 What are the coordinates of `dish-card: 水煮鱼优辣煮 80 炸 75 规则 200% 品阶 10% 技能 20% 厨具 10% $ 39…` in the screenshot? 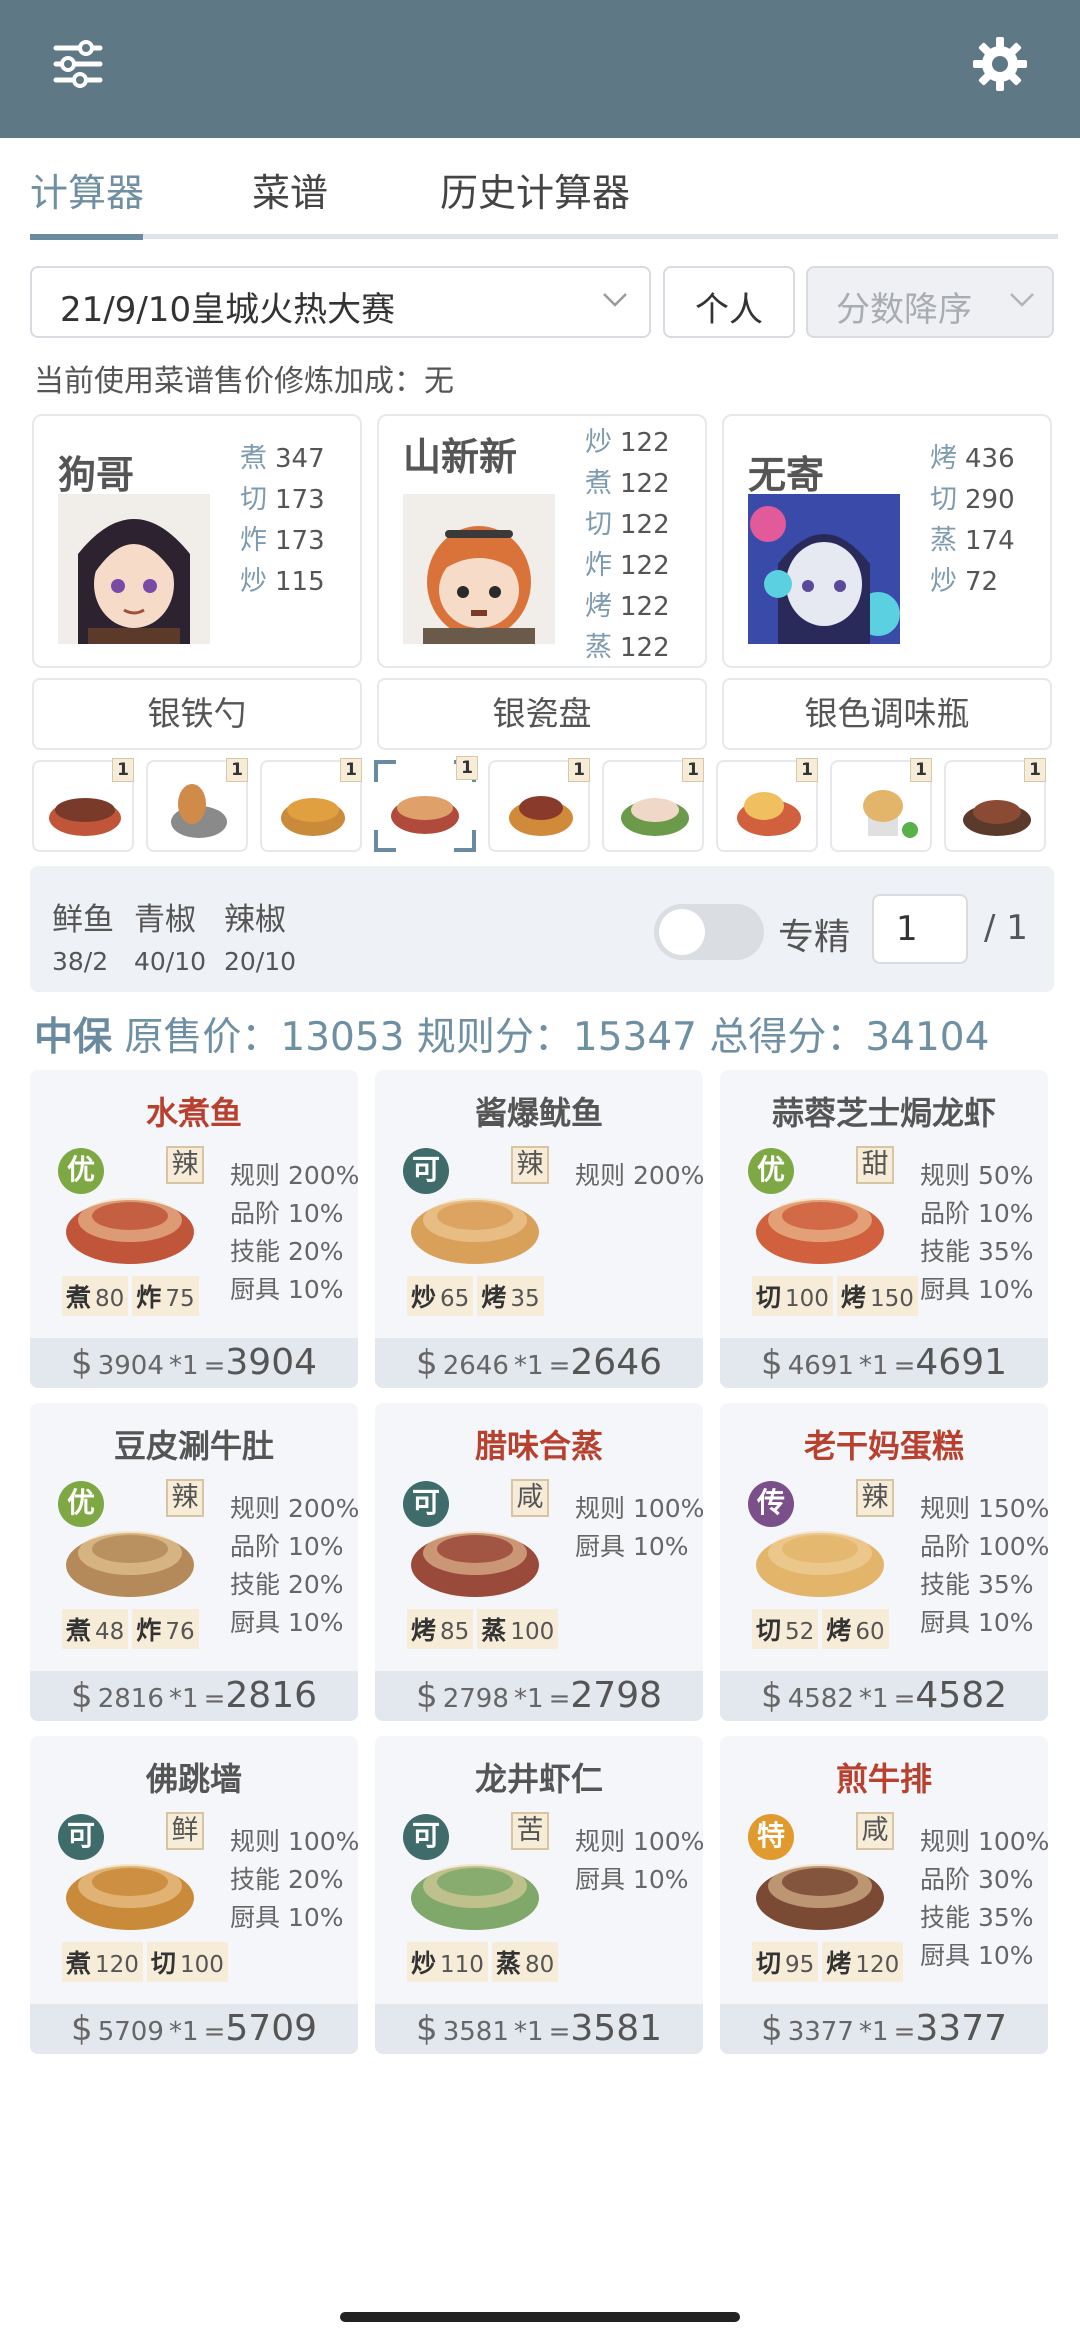 It's located at (194, 1229).